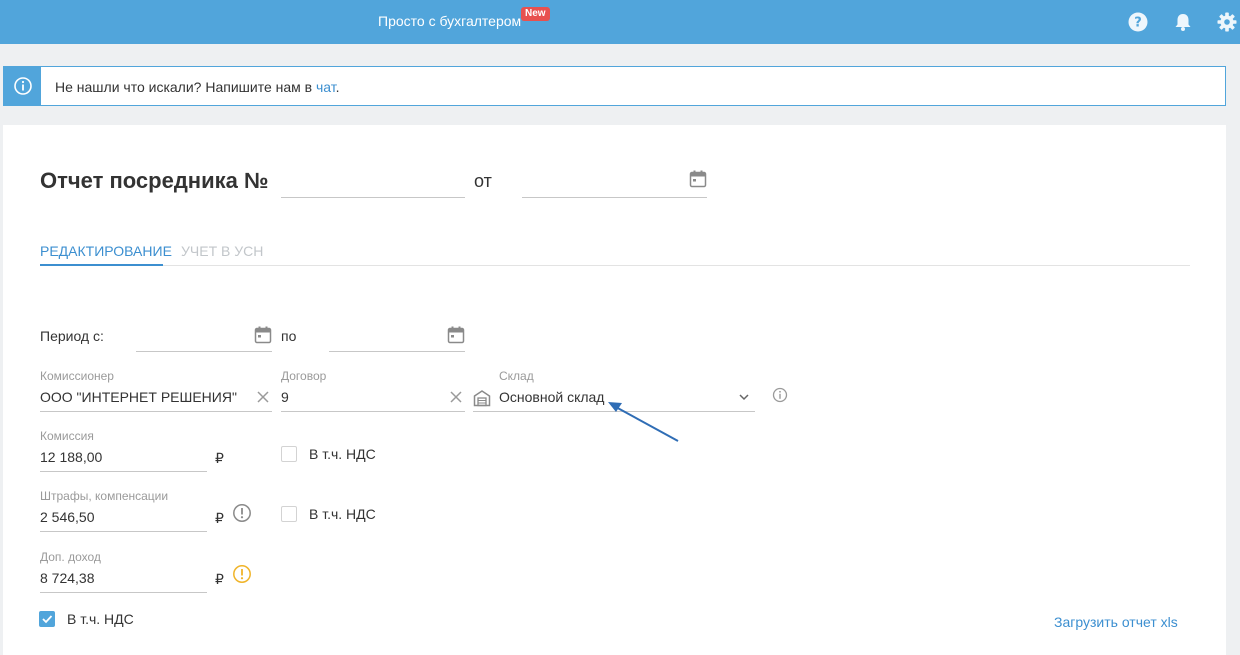 This screenshot has width=1240, height=655. Describe the element at coordinates (551, 397) in the screenshot. I see `warehouse-select: Основной склад` at that location.